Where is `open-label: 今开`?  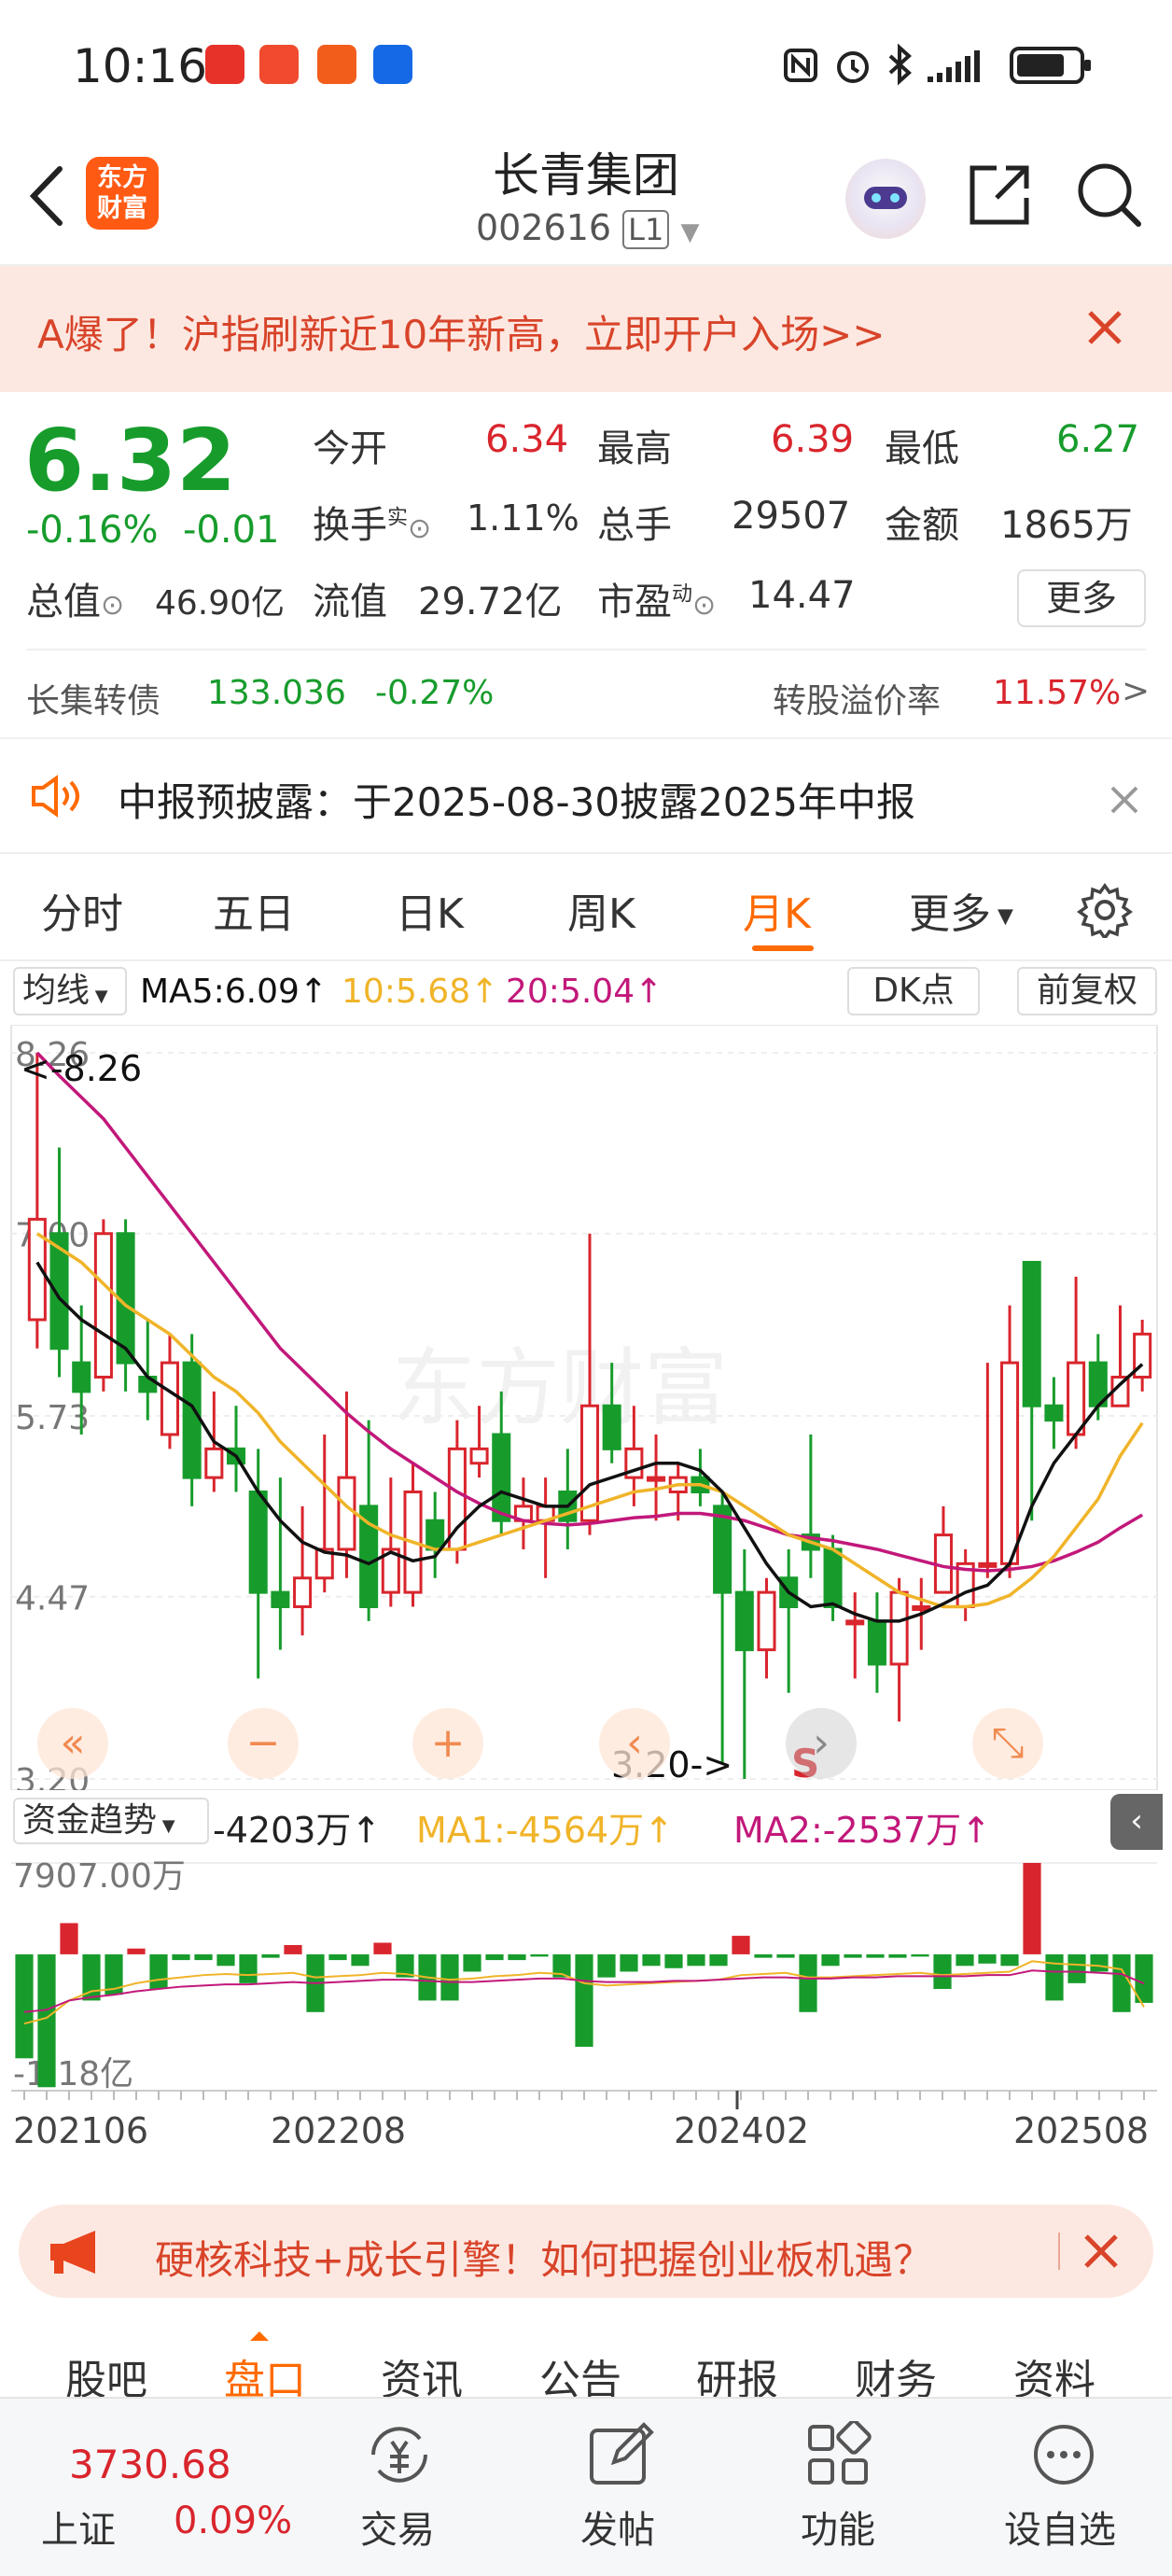 open-label: 今开 is located at coordinates (350, 448).